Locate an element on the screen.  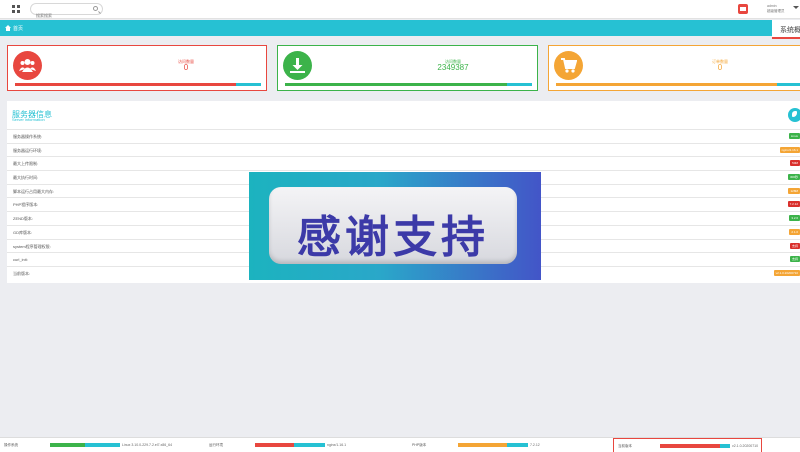
status-badge: 300秒 is located at coordinates (793, 177).